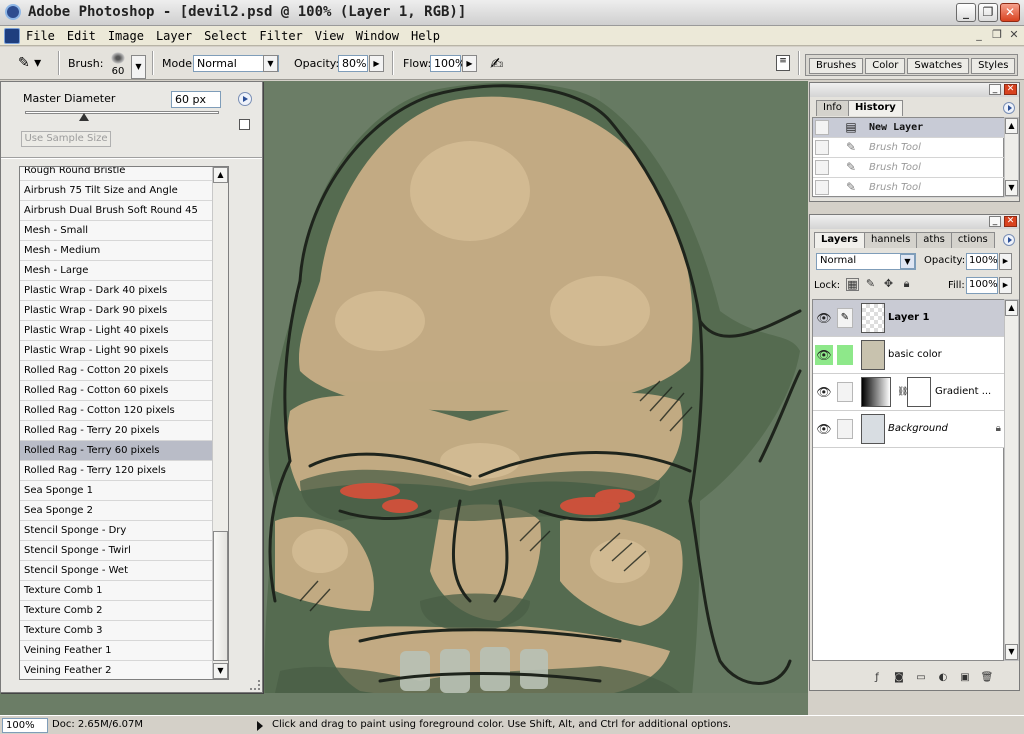 The image size is (1024, 734). What do you see at coordinates (888, 284) in the screenshot?
I see `lock-position-icon: ✥` at bounding box center [888, 284].